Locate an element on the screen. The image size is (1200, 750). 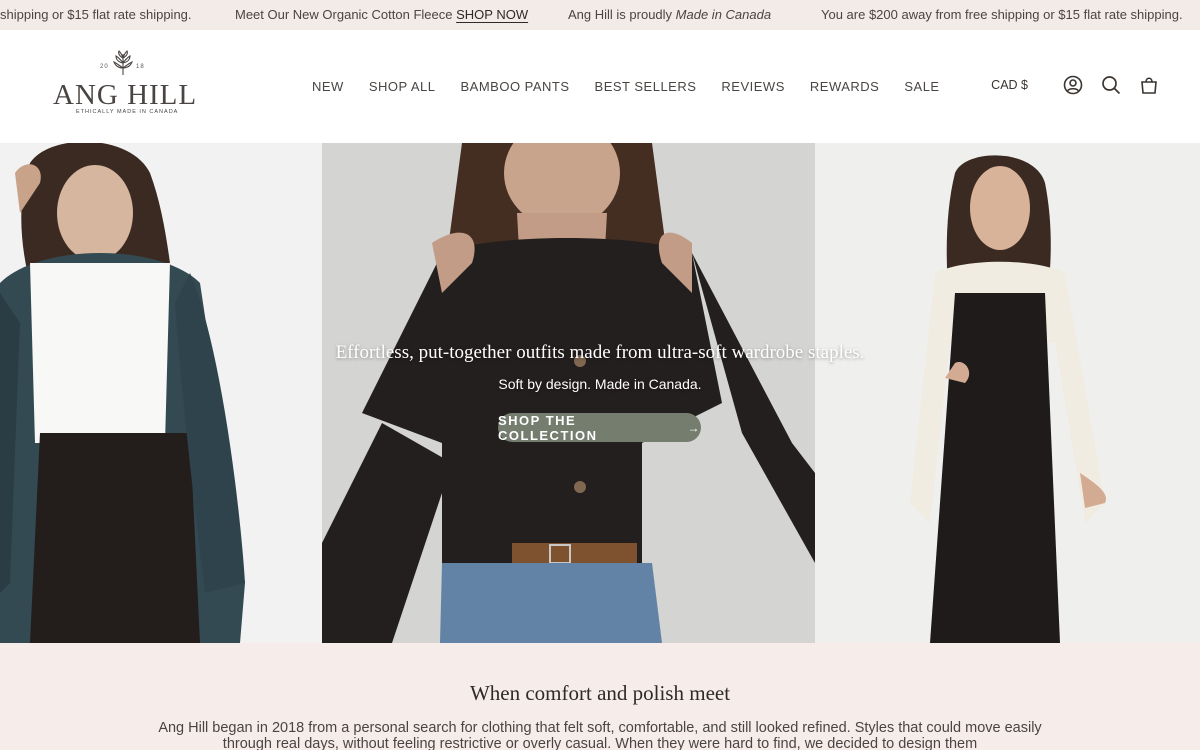
header-tools: CAD $ is located at coordinates (1075, 85).